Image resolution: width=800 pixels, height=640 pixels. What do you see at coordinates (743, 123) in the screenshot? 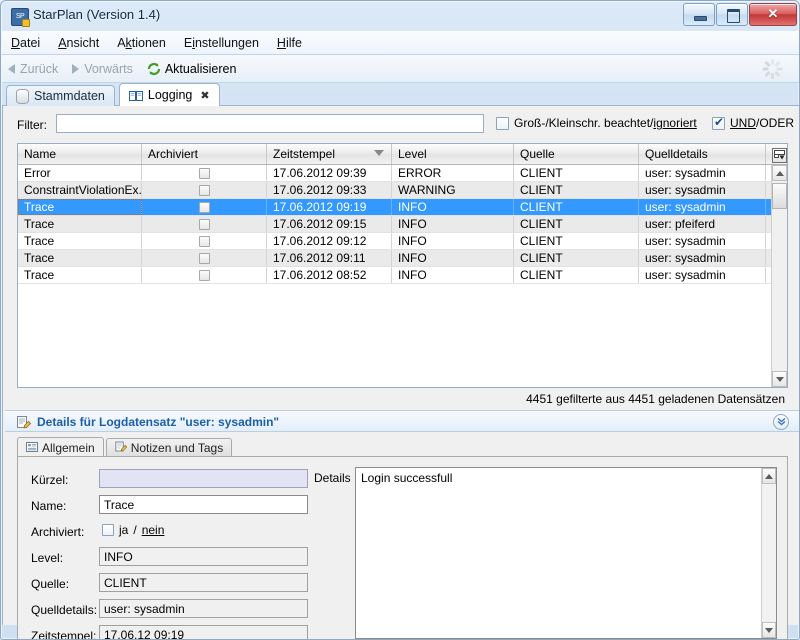
I see `logic-text-underlined: UND` at bounding box center [743, 123].